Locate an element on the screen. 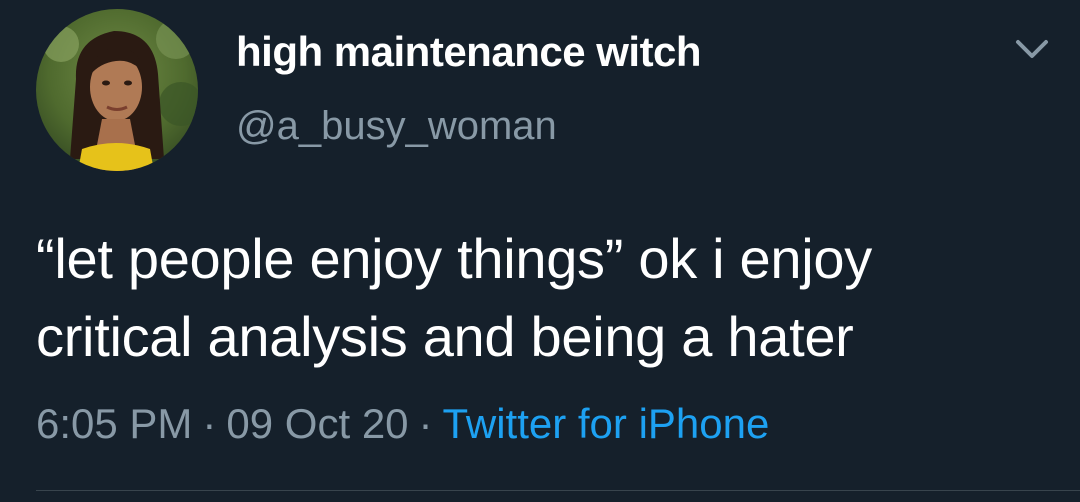 The width and height of the screenshot is (1080, 502). tweet-date: 09 Oct 20 is located at coordinates (317, 423).